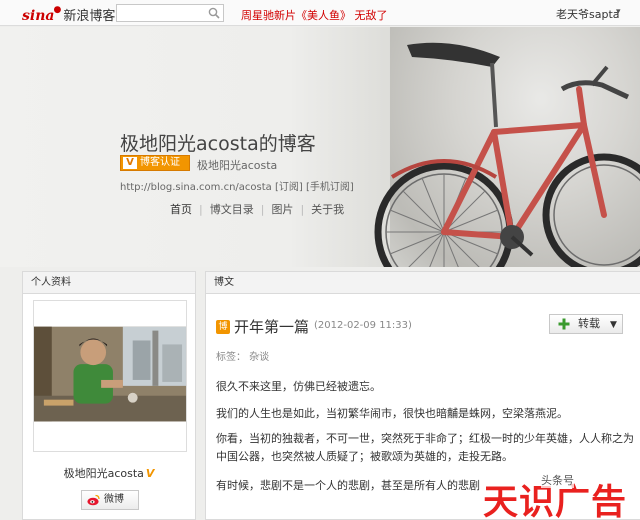 The image size is (640, 520). Describe the element at coordinates (330, 187) in the screenshot. I see `mobile-subscribe-link: [手机订阅]` at that location.